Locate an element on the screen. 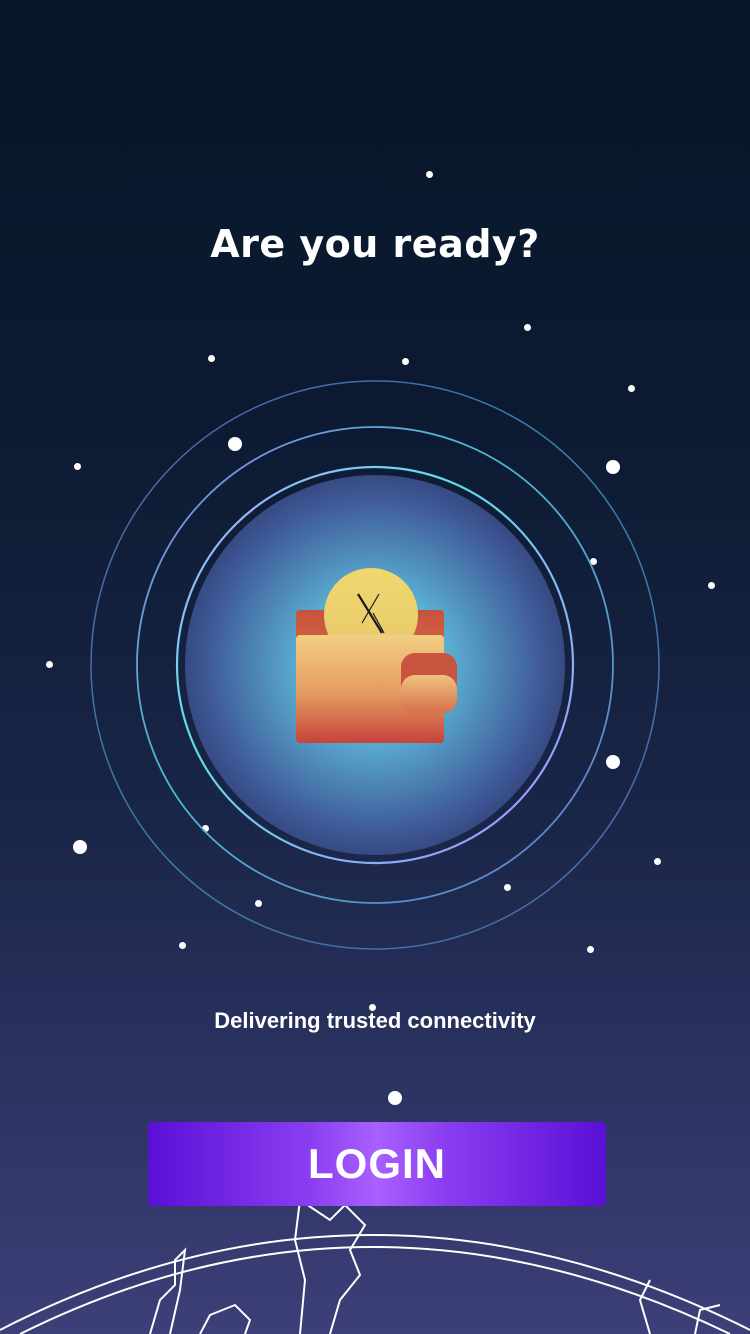 This screenshot has height=1334, width=750. wallet-icon is located at coordinates (376, 655).